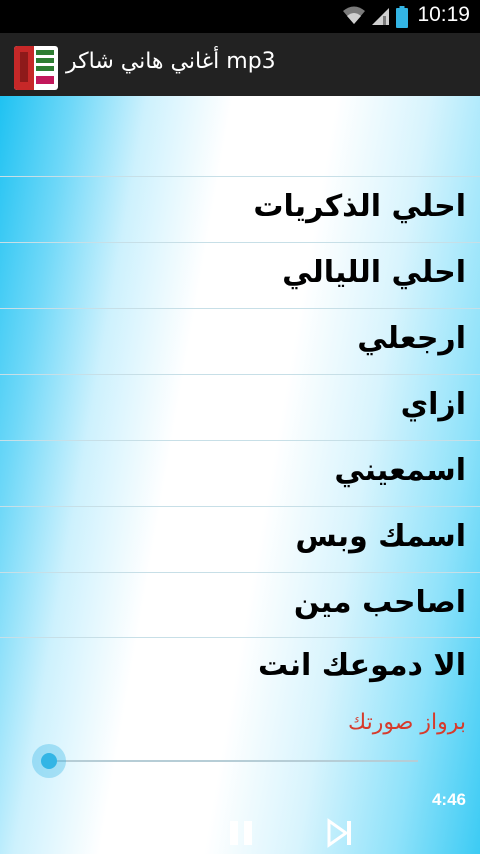 This screenshot has height=854, width=480. I want to click on seek-bar-track, so click(233, 761).